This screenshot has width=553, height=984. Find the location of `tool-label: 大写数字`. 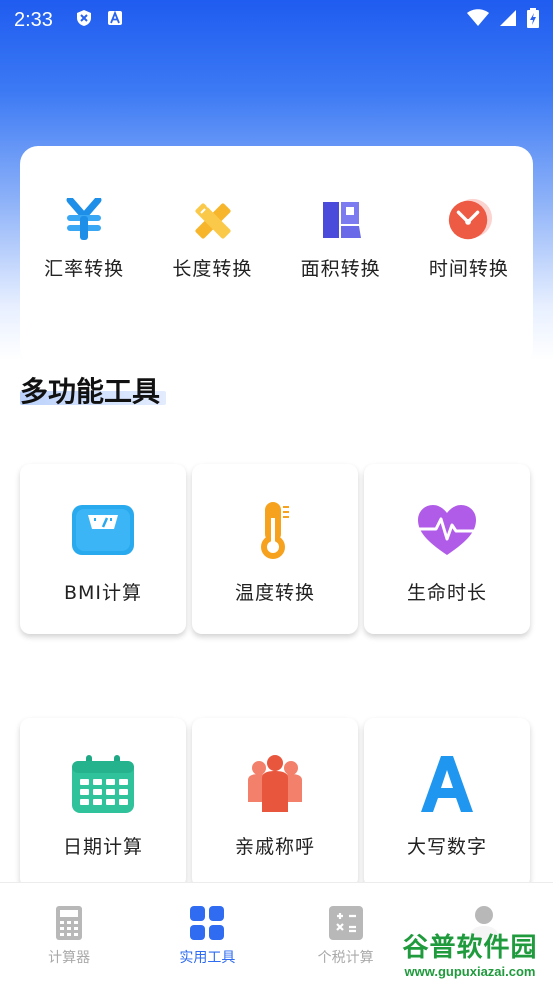

tool-label: 大写数字 is located at coordinates (446, 847).